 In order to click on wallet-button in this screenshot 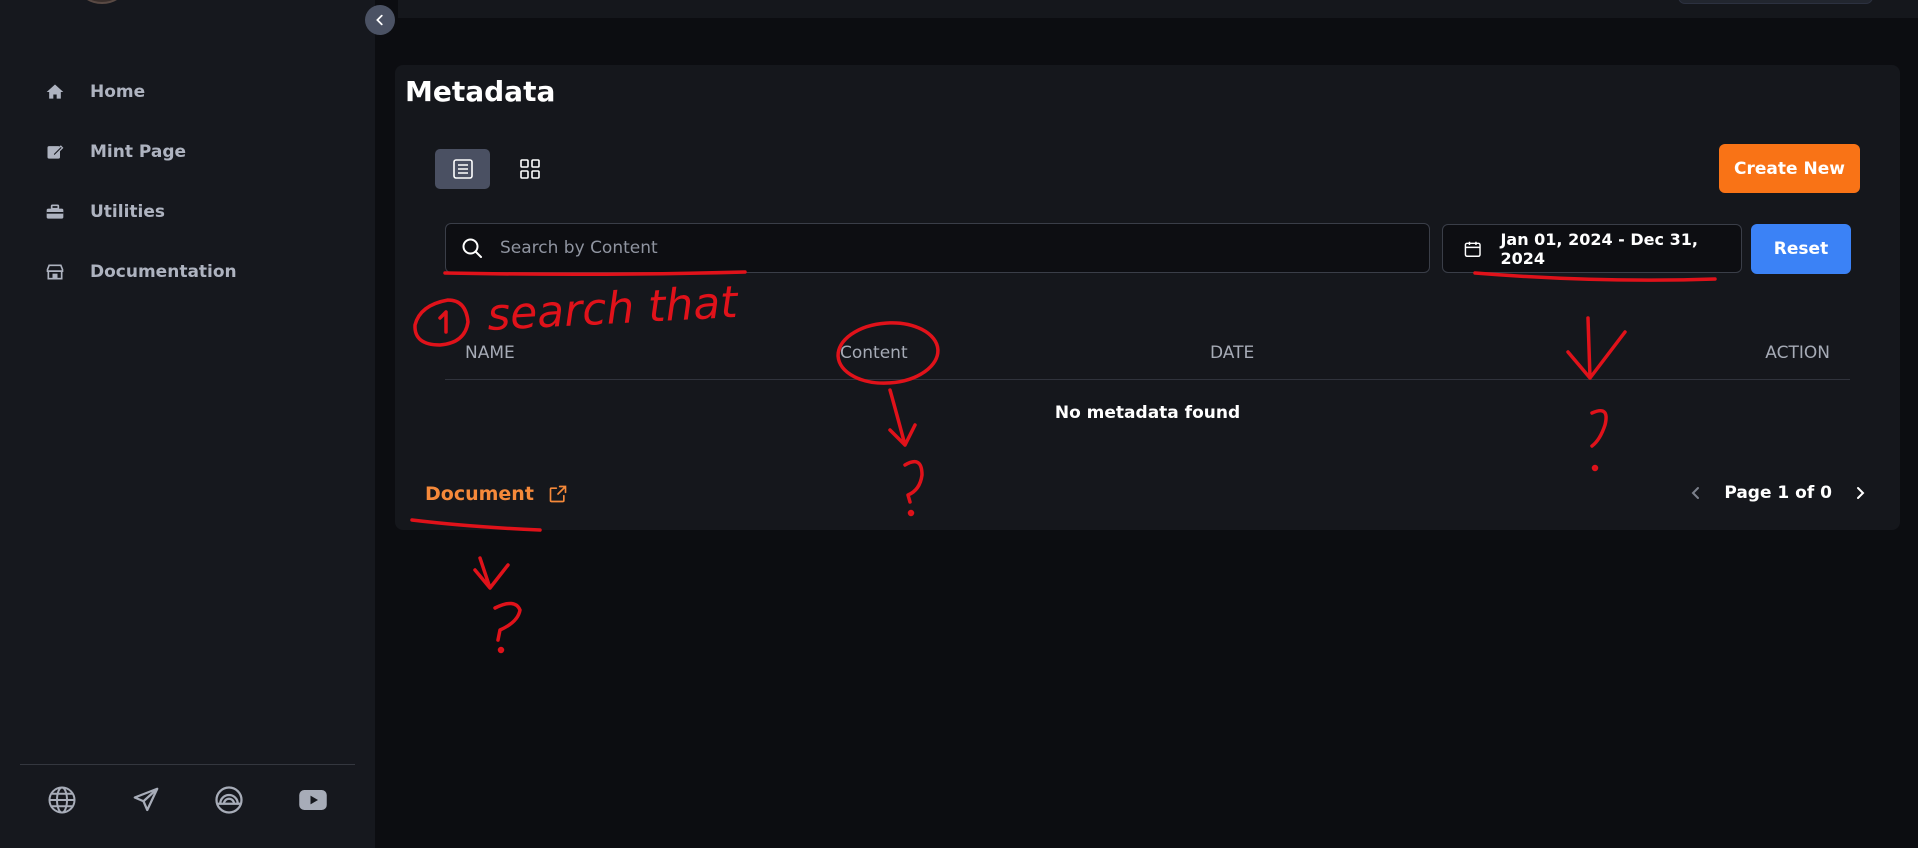, I will do `click(1775, 2)`.